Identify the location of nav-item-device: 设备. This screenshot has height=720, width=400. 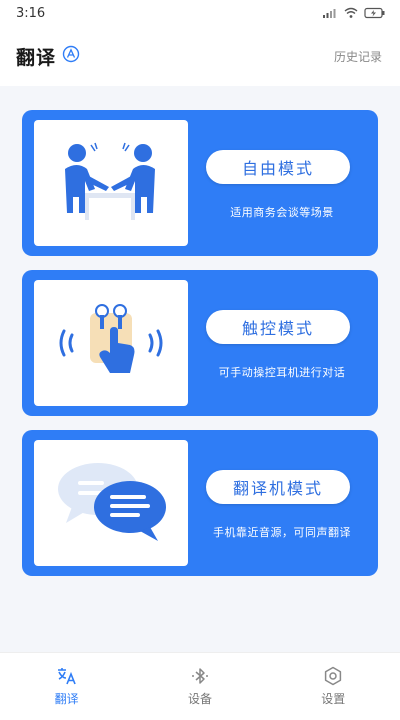
(200, 686).